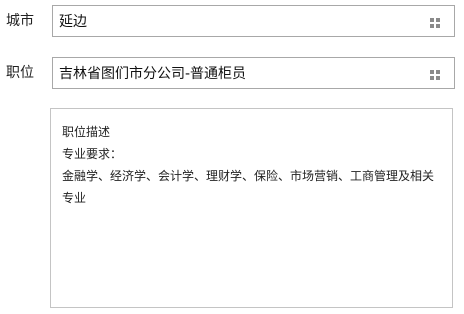  What do you see at coordinates (253, 21) in the screenshot?
I see `city-field: 延边` at bounding box center [253, 21].